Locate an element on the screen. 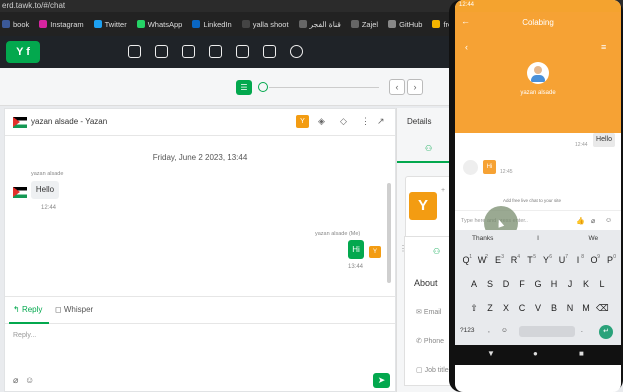 Image resolution: width=623 pixels, height=392 pixels. key-label: H is located at coordinates (554, 284).